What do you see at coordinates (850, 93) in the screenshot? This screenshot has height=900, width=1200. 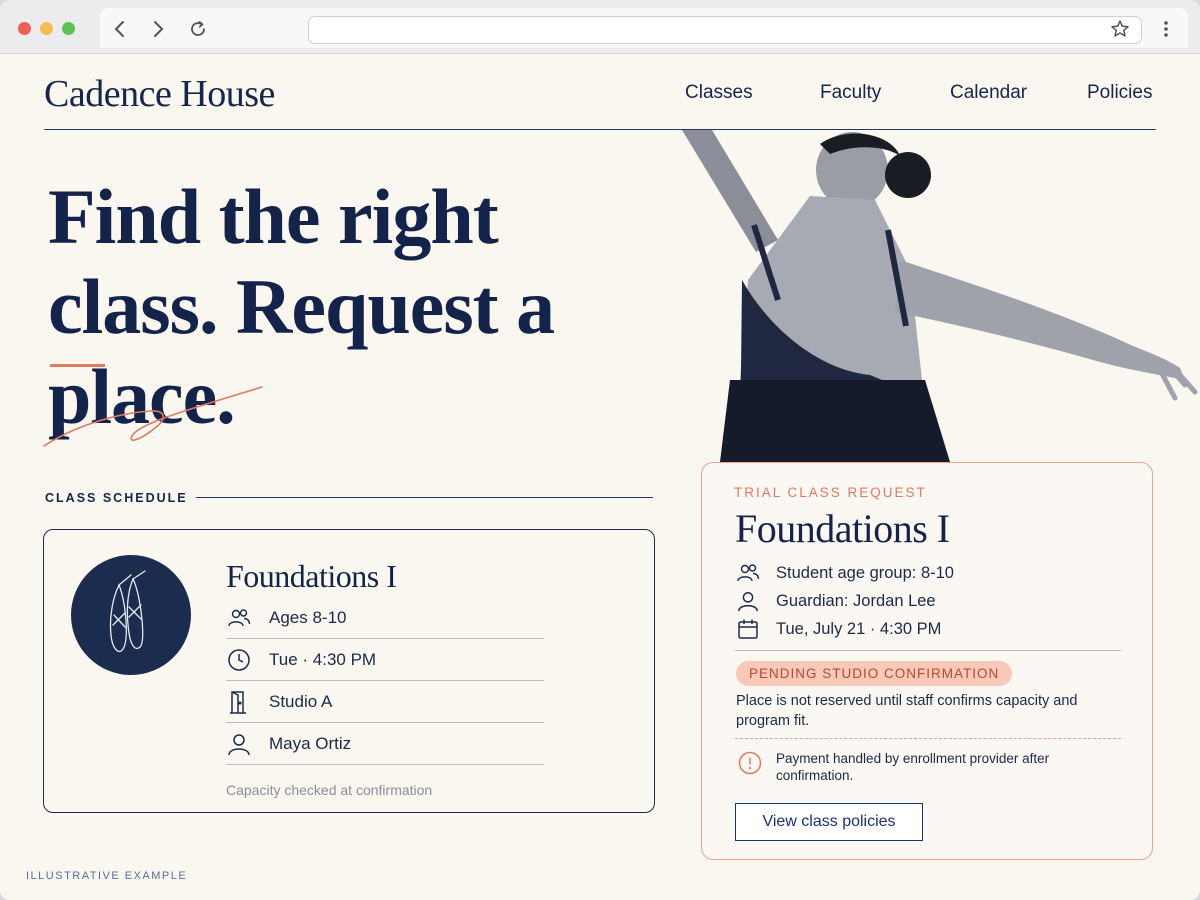 I see `nav-link-faculty: Faculty` at bounding box center [850, 93].